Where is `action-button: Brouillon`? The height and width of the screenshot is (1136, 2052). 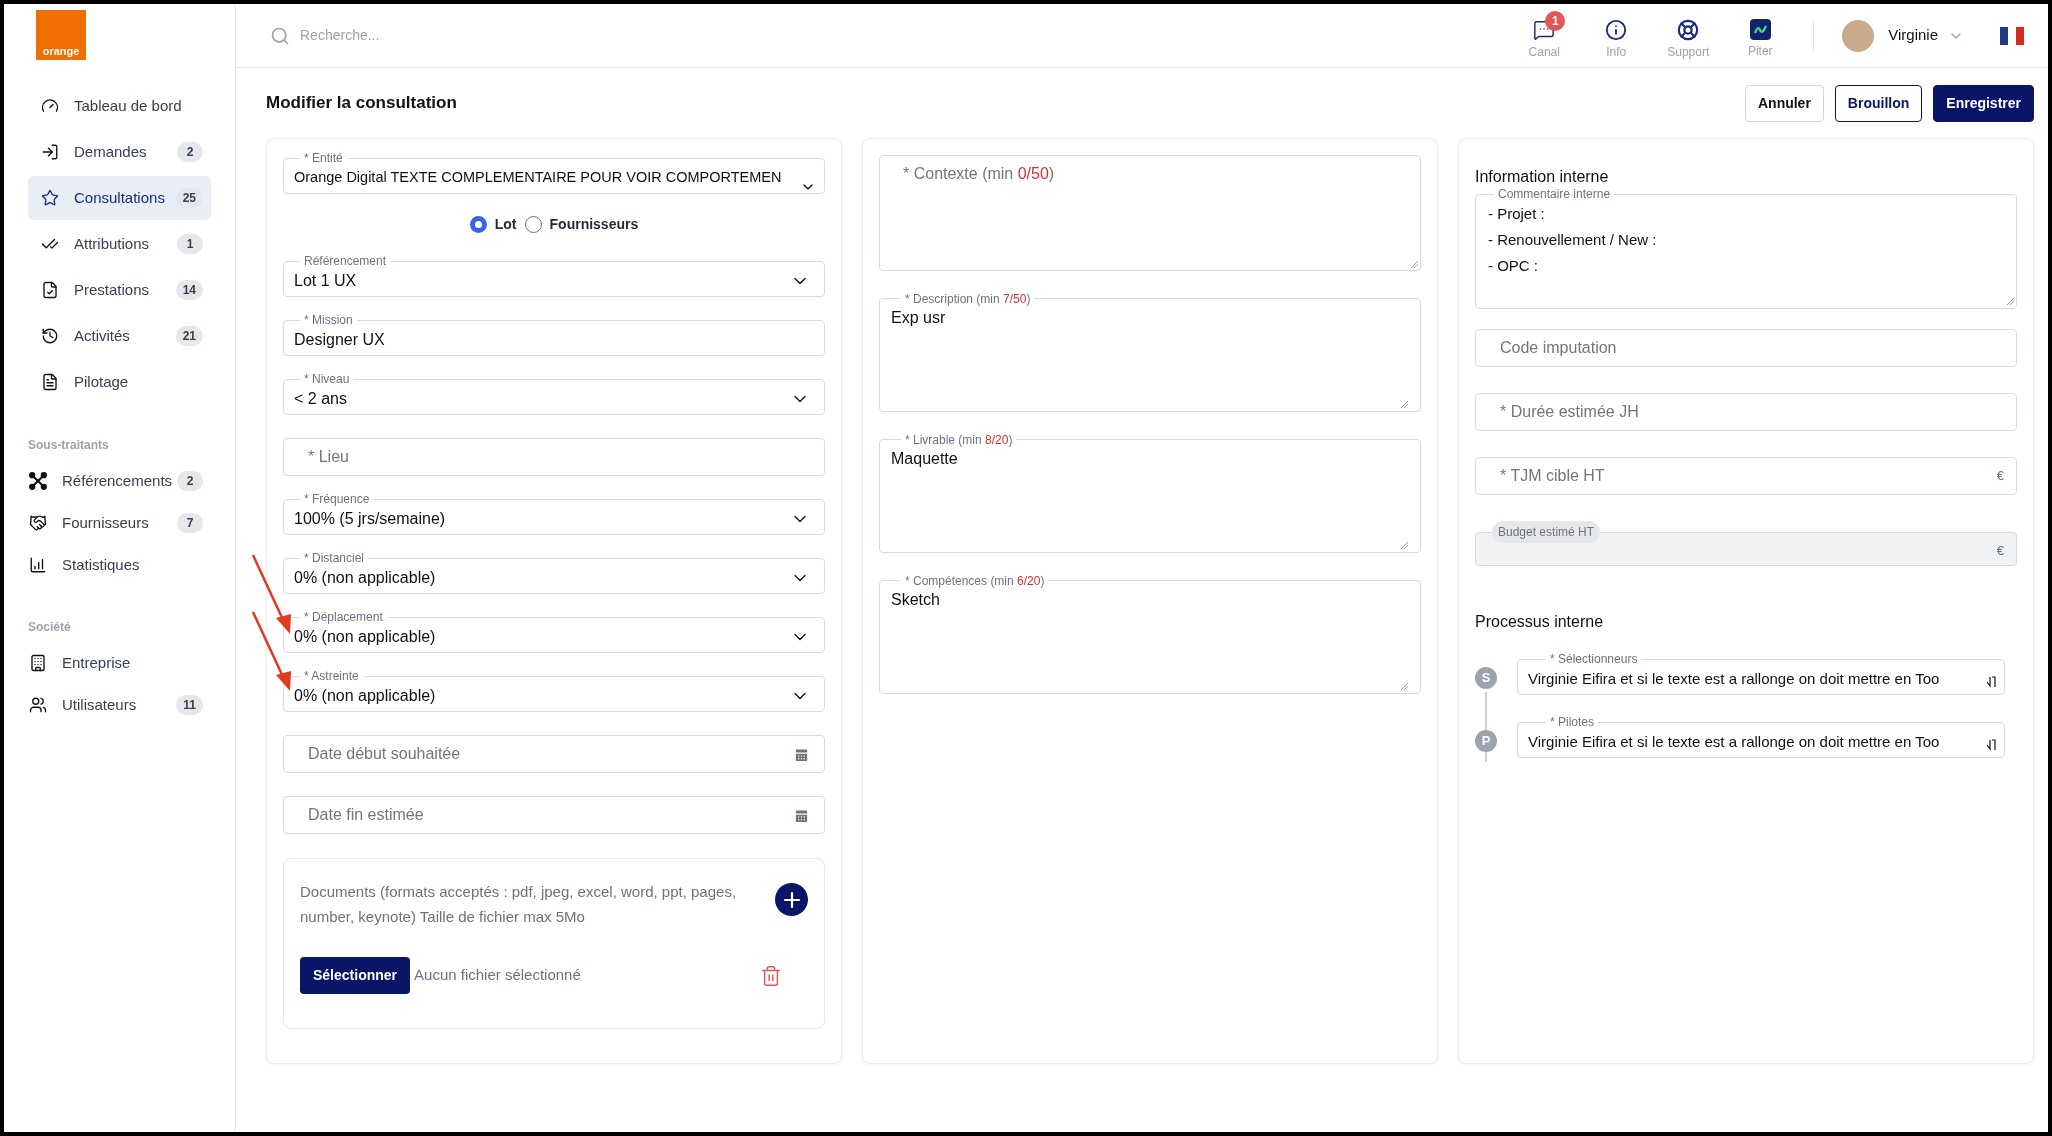
action-button: Brouillon is located at coordinates (1878, 103).